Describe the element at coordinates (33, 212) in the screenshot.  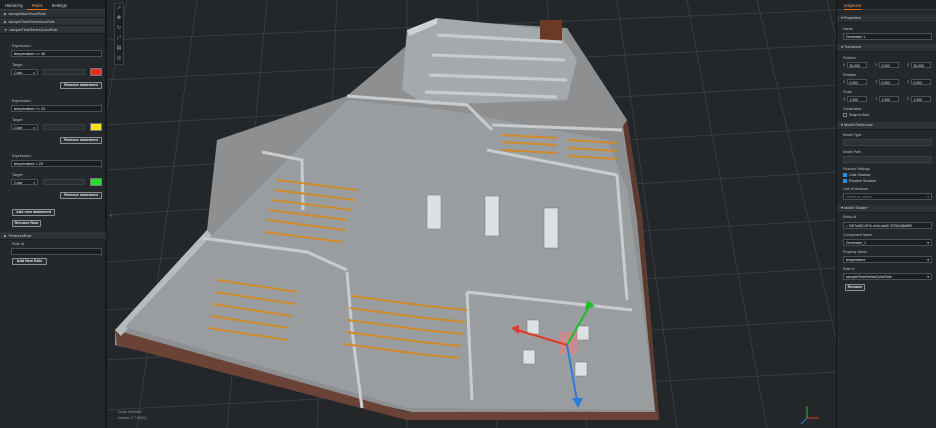
I see `add-statement-button: Add new statement` at that location.